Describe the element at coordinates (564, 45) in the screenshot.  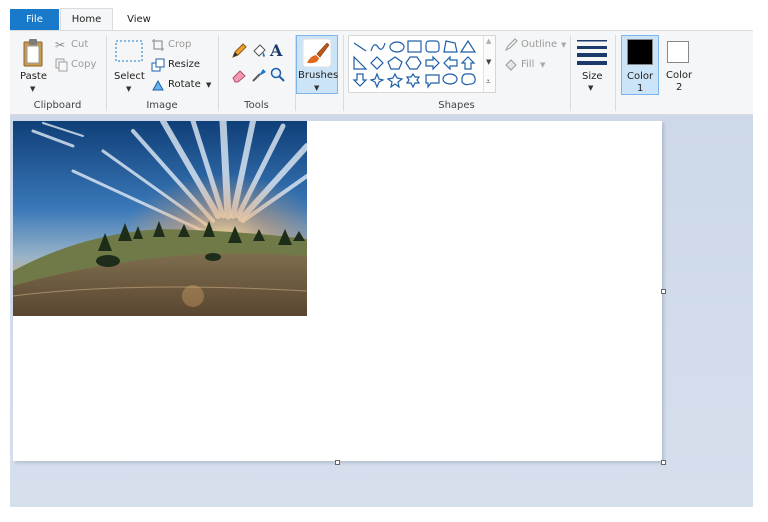
I see `outline-dropdown-icon: ▼` at that location.